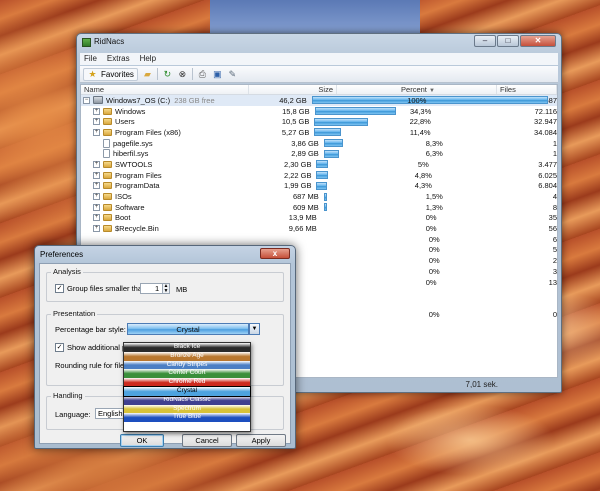 This screenshot has width=600, height=491. I want to click on table-row: 0% 6, so click(319, 239).